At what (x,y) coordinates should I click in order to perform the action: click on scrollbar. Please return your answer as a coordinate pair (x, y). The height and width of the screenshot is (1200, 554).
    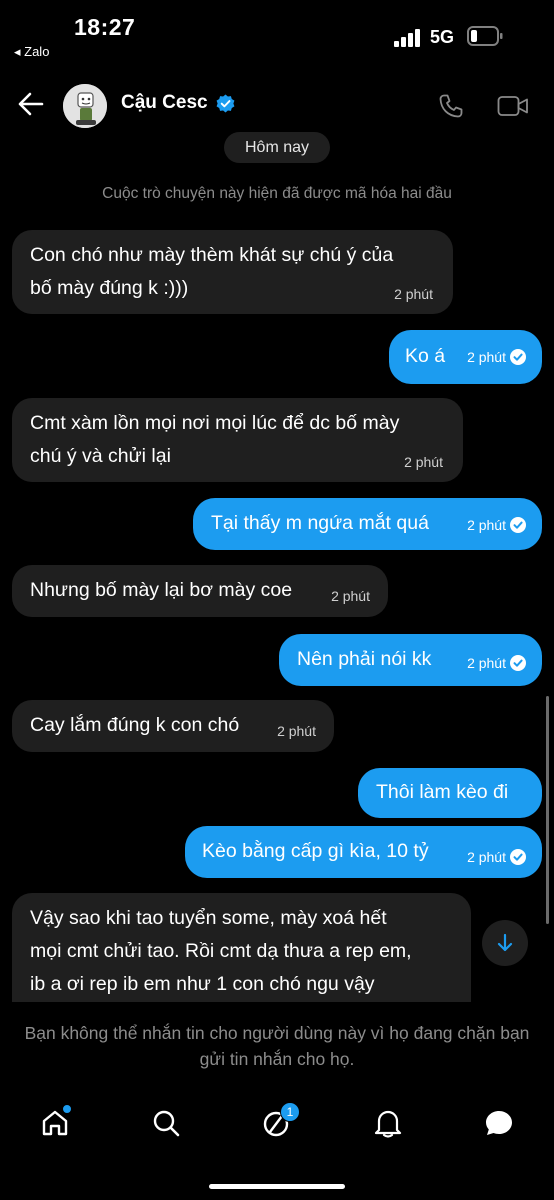
    Looking at the image, I should click on (547, 810).